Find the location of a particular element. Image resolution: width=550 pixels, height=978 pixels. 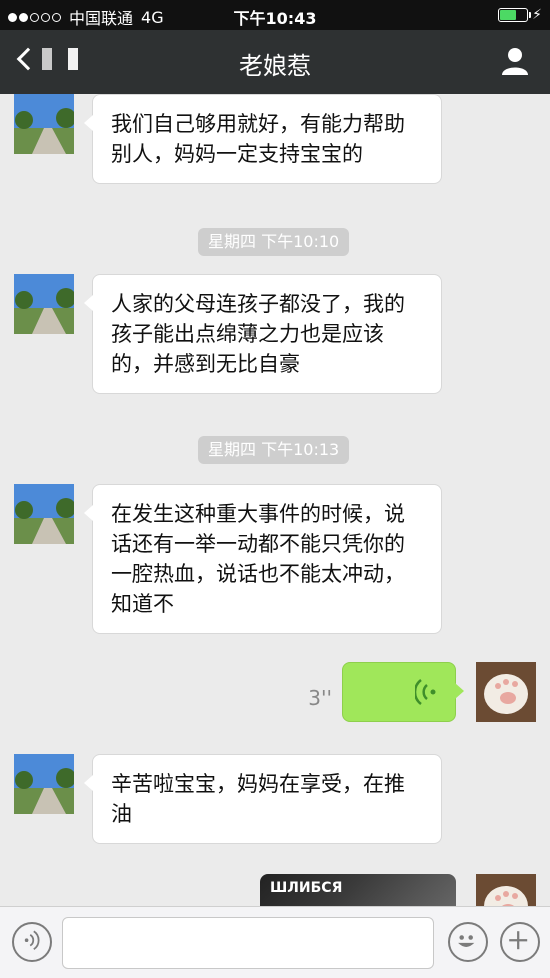

nav-bar: 老娘惹 is located at coordinates (275, 62).